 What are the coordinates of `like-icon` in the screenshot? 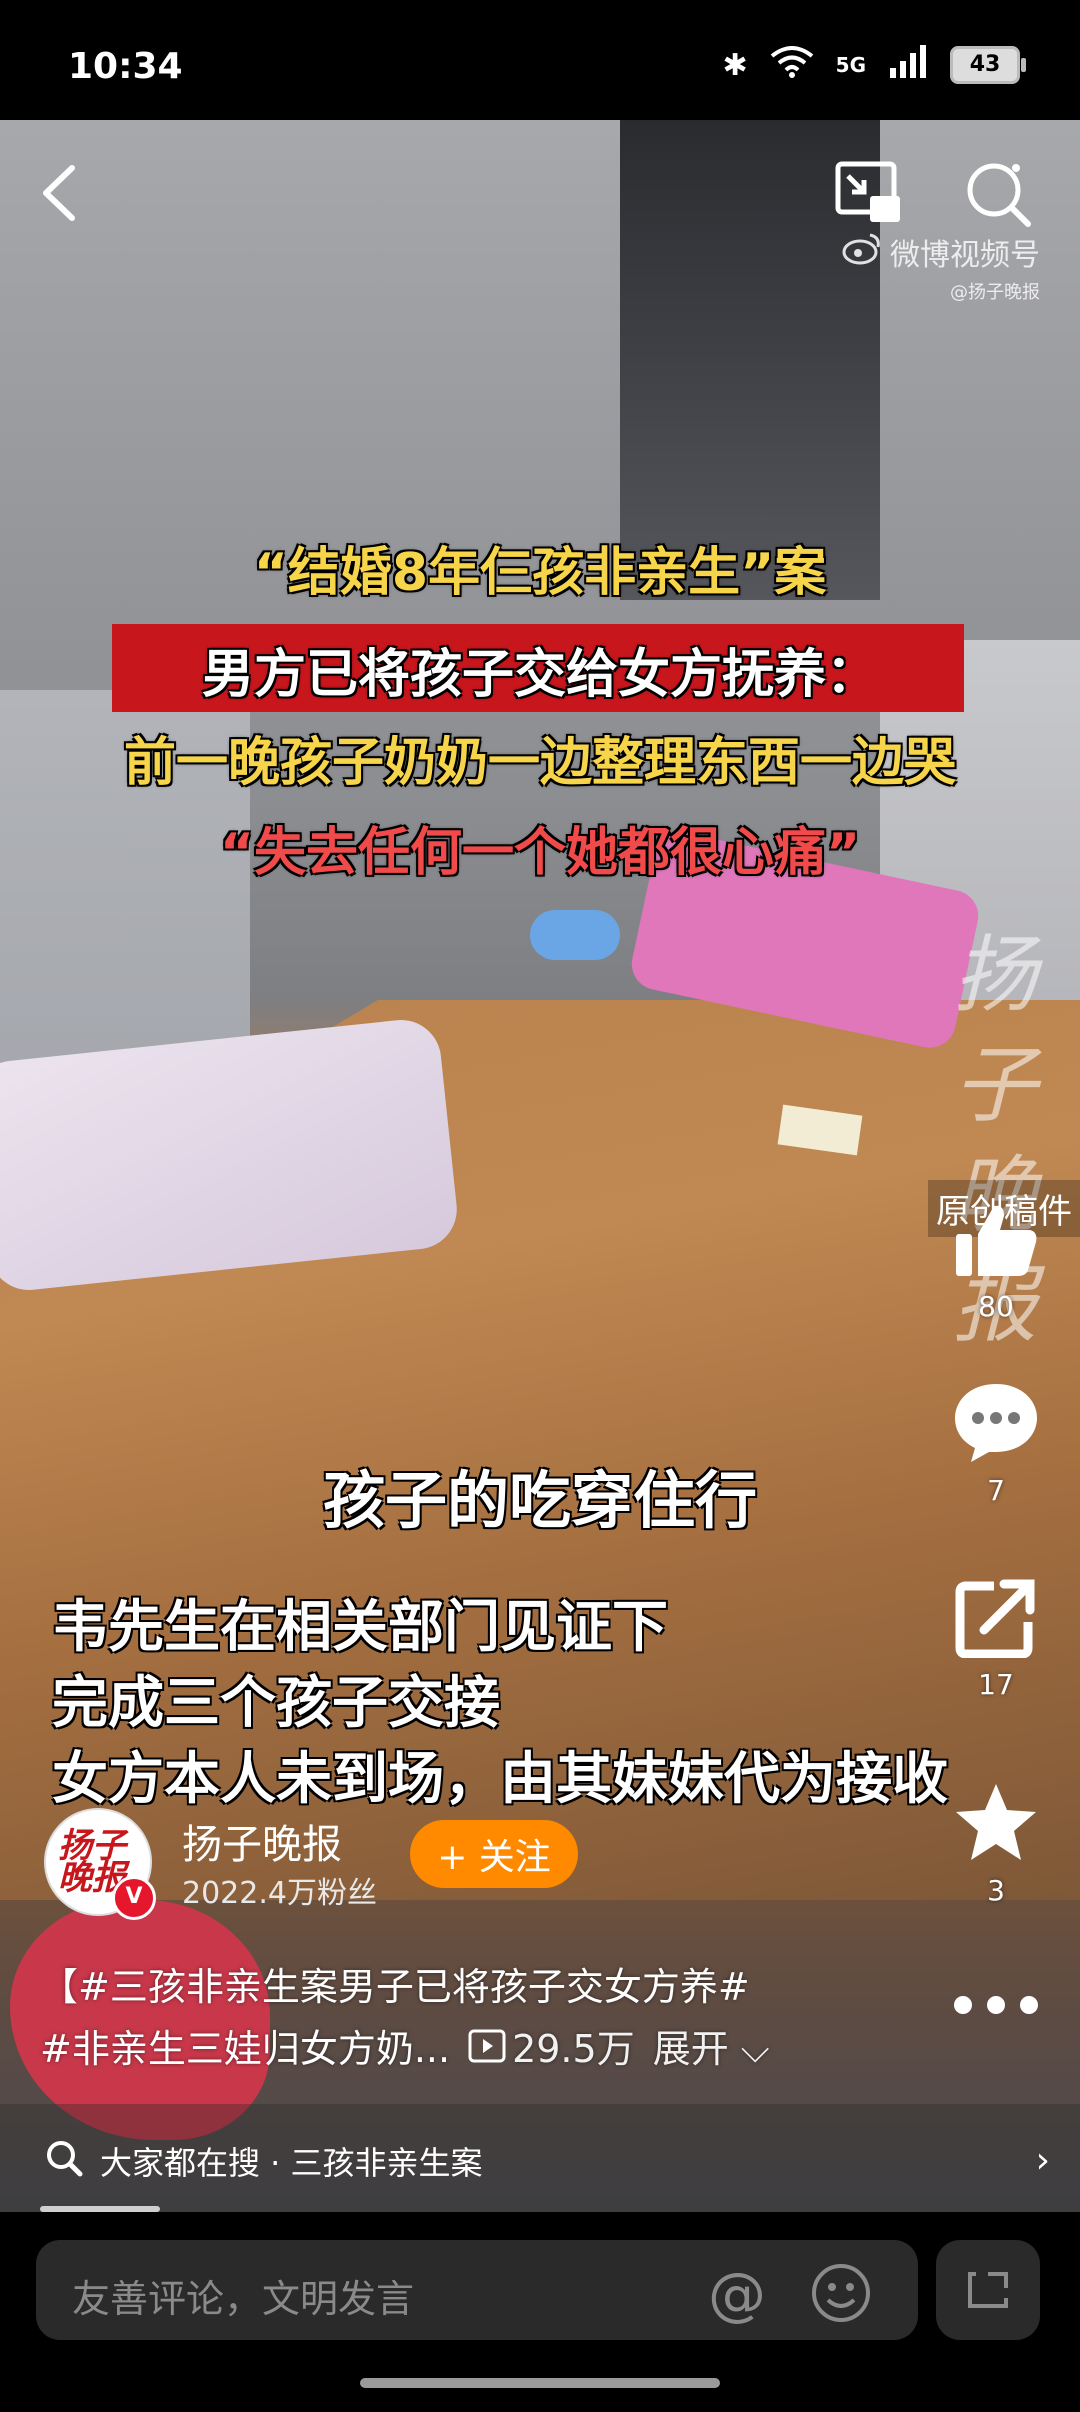 It's located at (996, 1240).